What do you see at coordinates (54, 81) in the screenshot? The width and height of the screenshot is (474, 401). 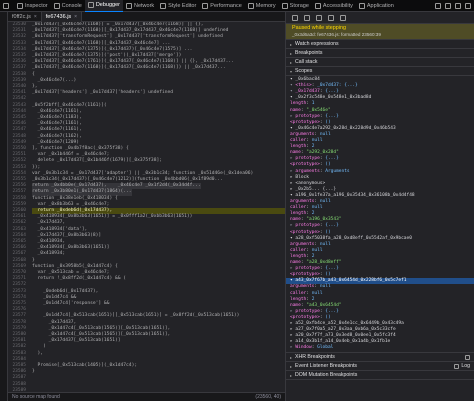 I see `code-line: _0x46c4e7(...)` at bounding box center [54, 81].